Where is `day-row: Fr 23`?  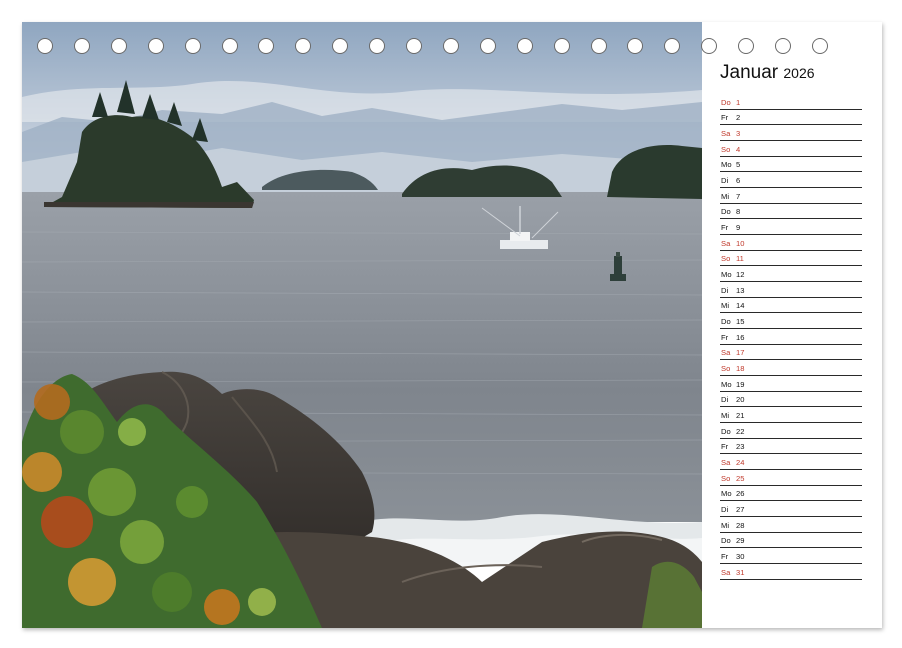
day-row: Fr 23 is located at coordinates (791, 447).